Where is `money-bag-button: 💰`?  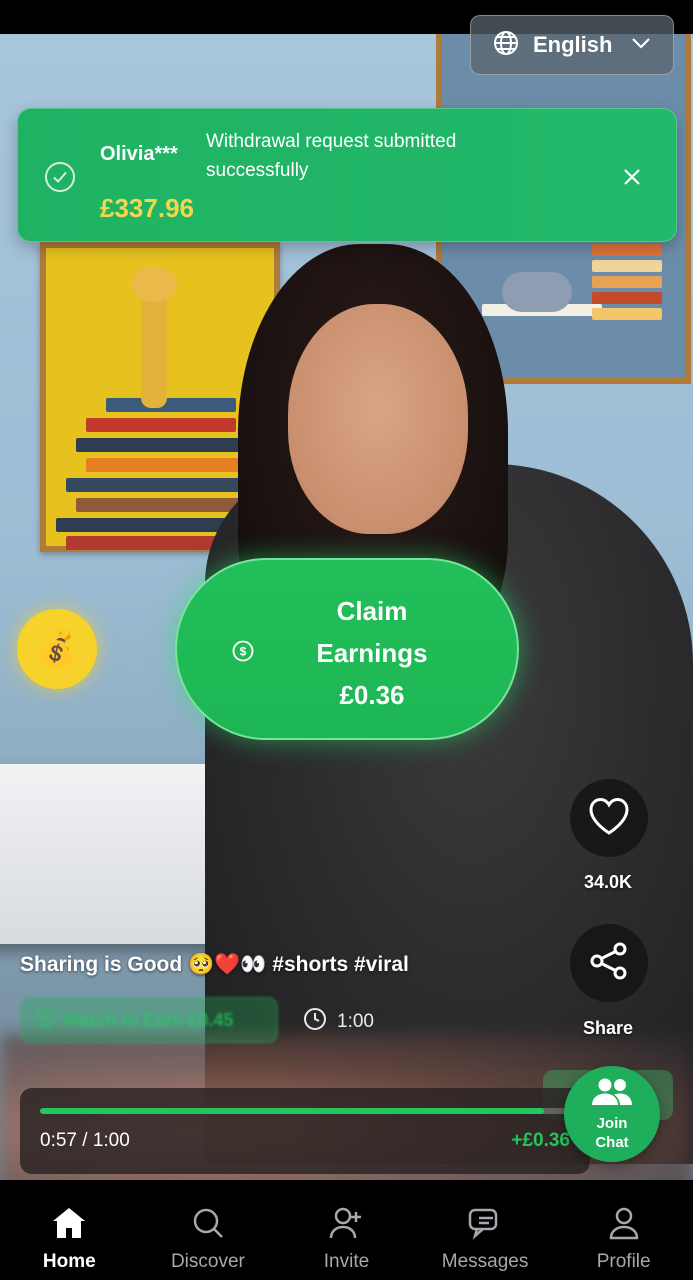 money-bag-button: 💰 is located at coordinates (57, 649).